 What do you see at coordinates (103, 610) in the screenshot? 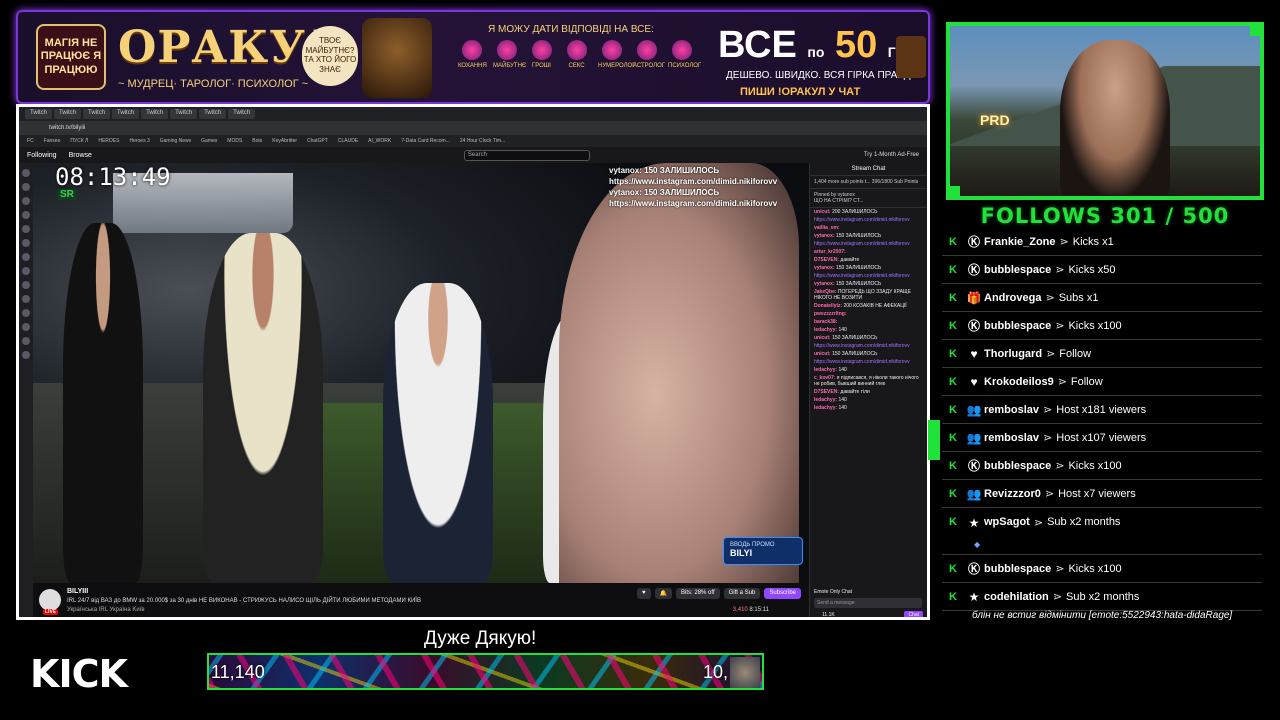
I see `tag: IRL` at bounding box center [103, 610].